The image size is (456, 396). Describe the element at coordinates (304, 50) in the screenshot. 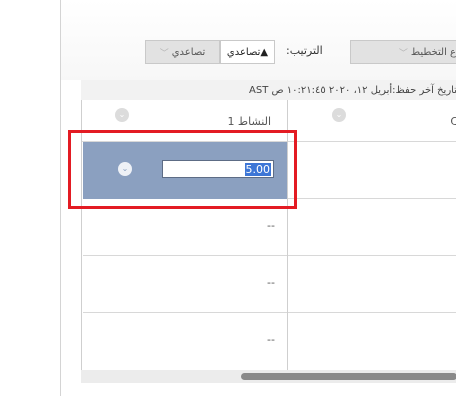

I see `sort-label: الترتيب:` at that location.